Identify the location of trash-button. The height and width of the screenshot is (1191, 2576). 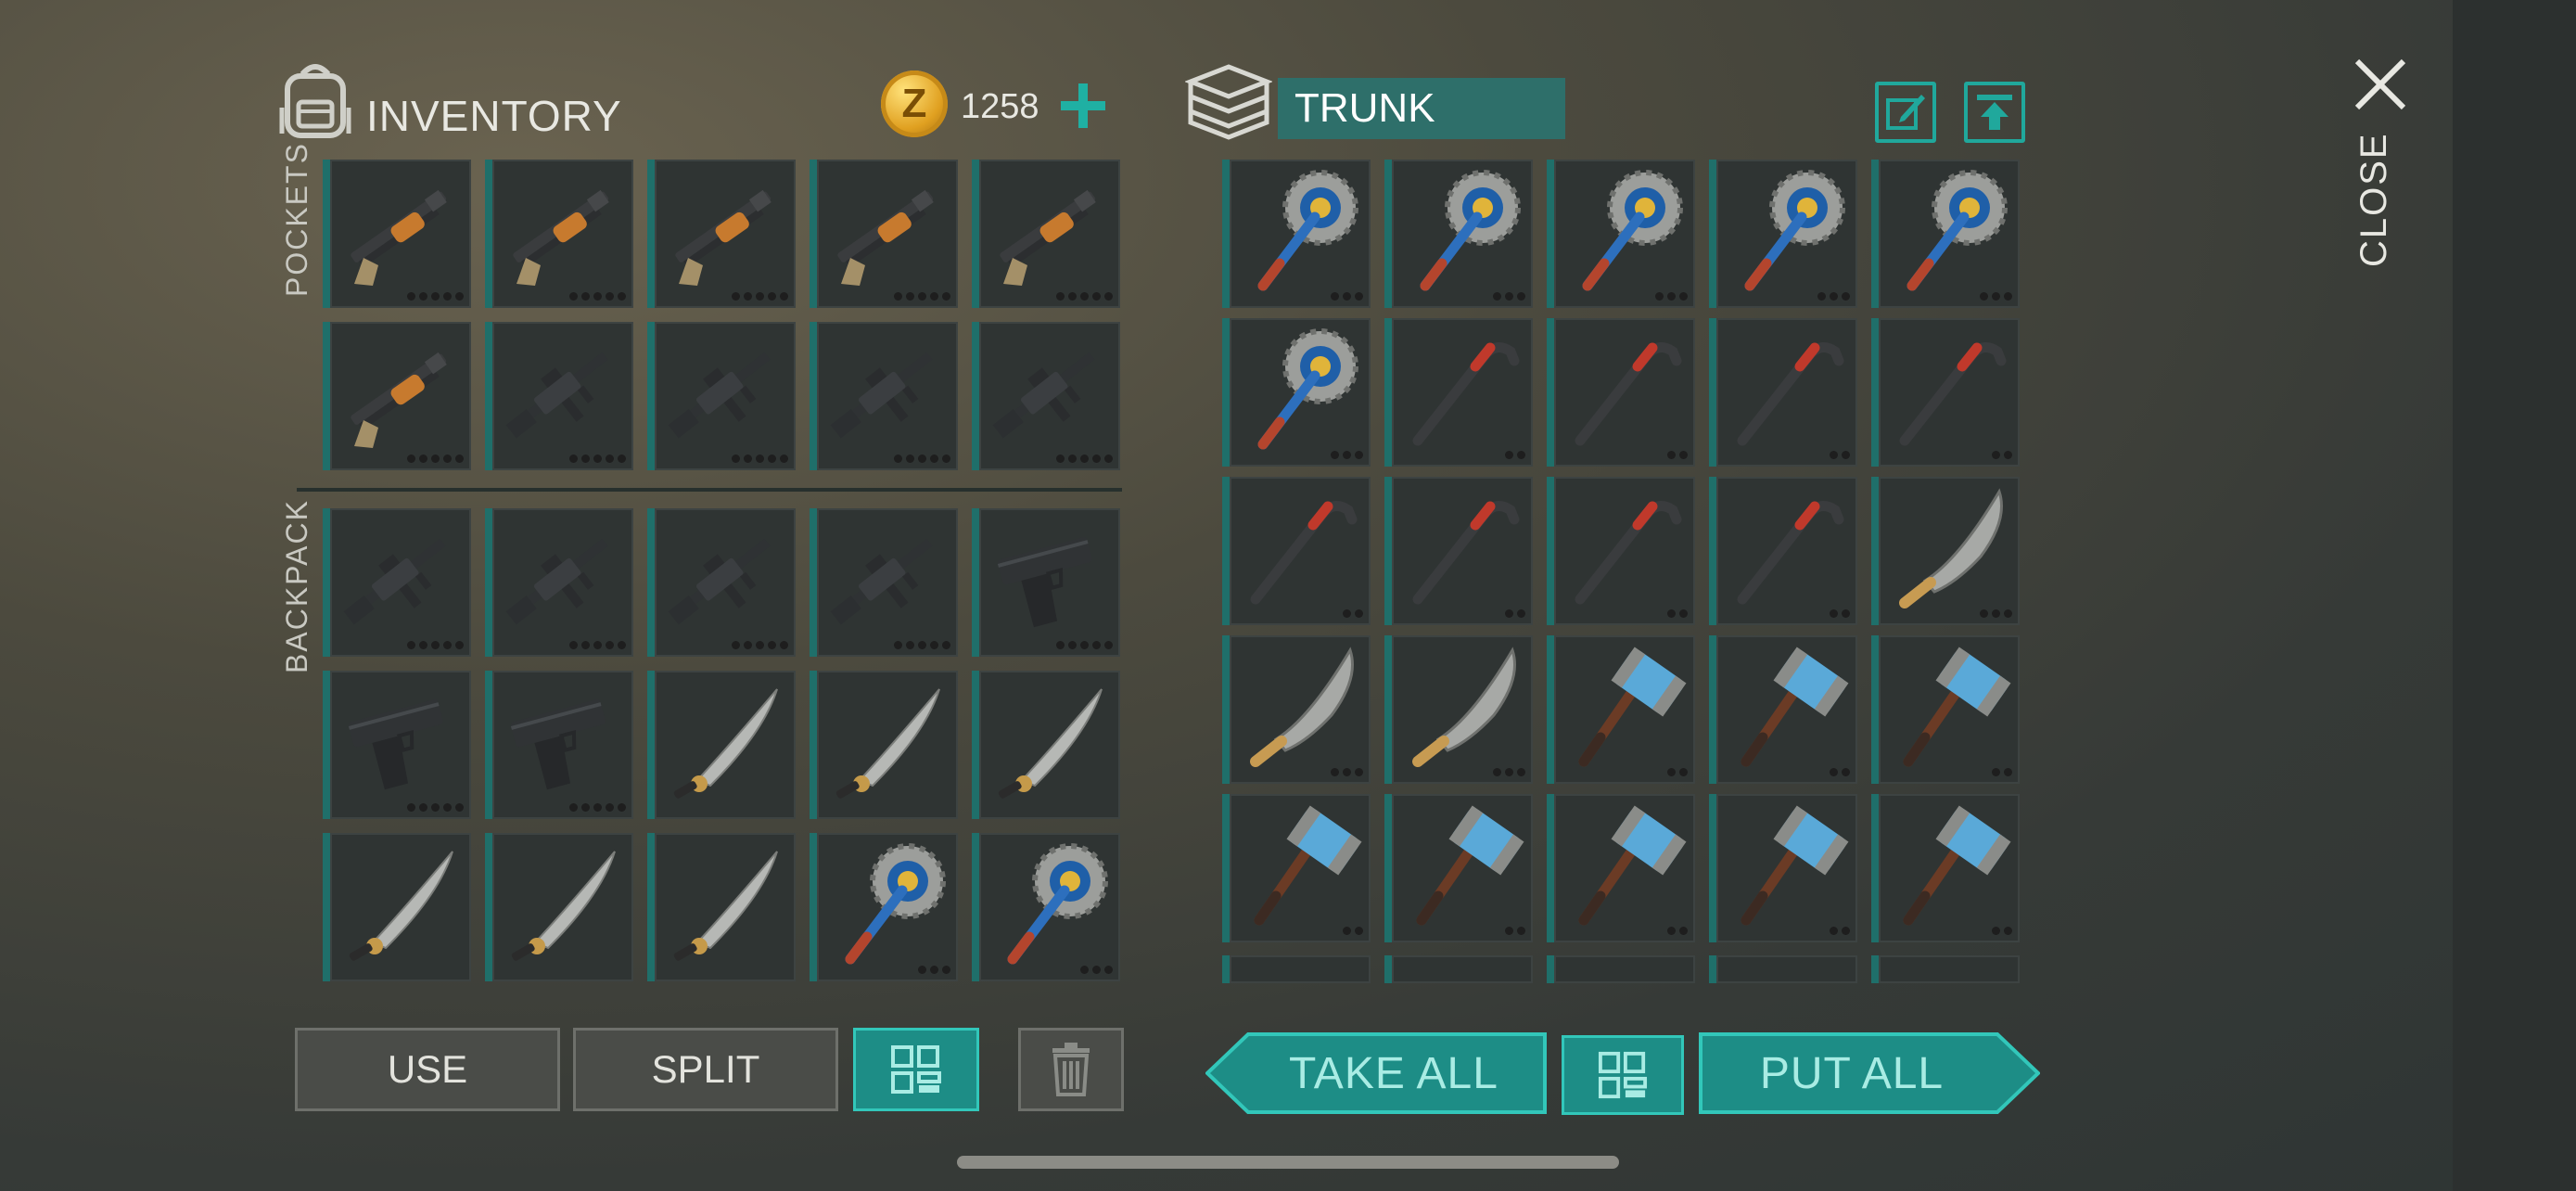
(1071, 1069).